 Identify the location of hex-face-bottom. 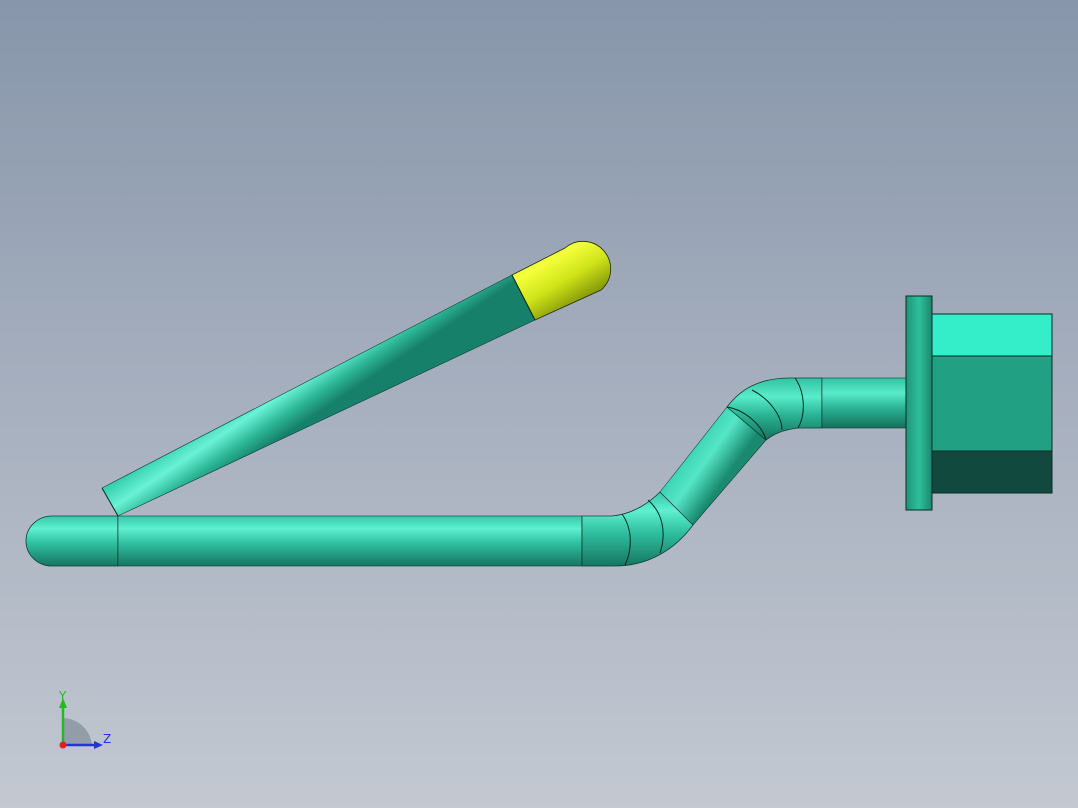
(992, 472).